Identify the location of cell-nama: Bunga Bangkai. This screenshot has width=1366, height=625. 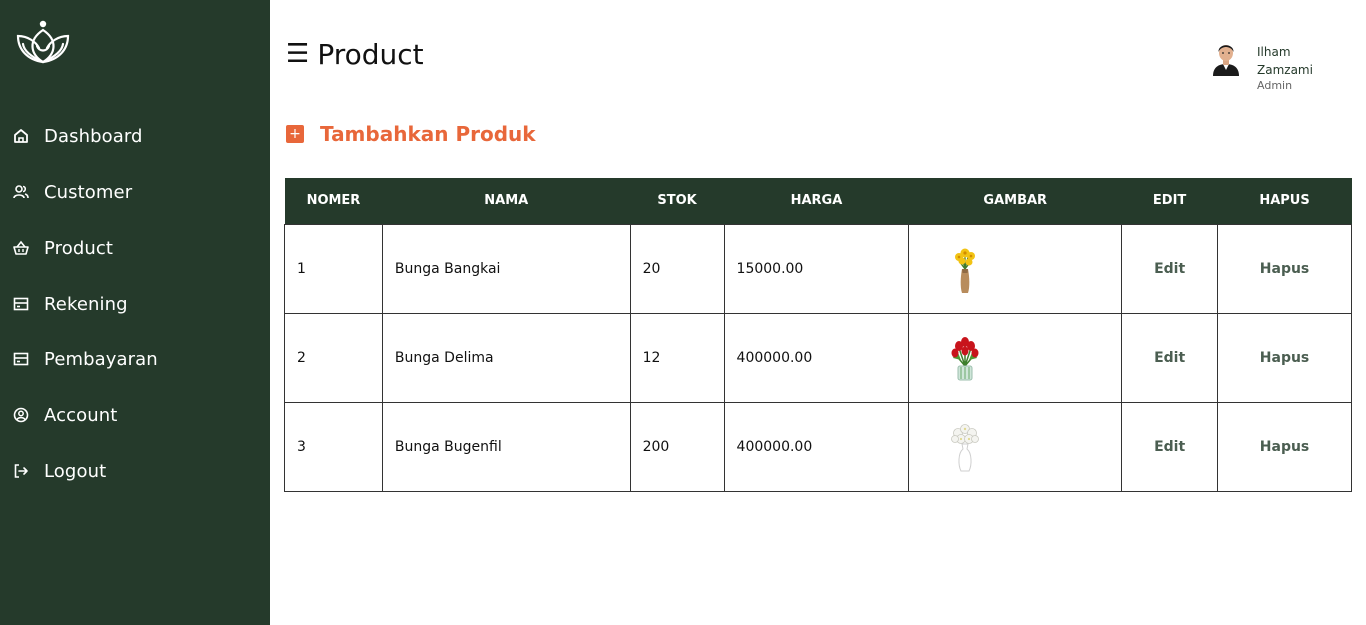
(506, 268).